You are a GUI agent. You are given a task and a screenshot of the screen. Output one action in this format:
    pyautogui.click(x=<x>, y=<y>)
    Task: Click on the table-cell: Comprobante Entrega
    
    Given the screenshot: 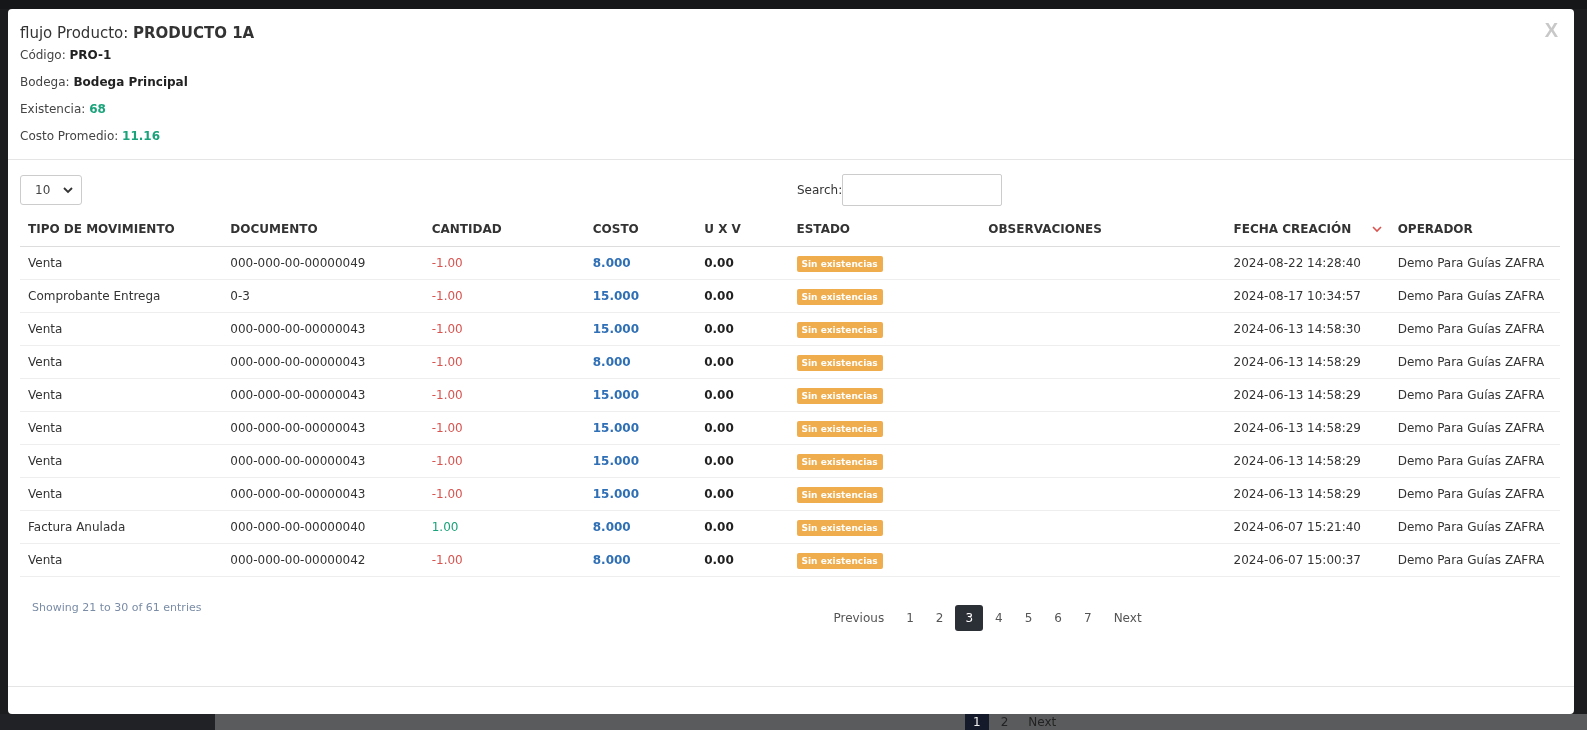 What is the action you would take?
    pyautogui.click(x=121, y=296)
    